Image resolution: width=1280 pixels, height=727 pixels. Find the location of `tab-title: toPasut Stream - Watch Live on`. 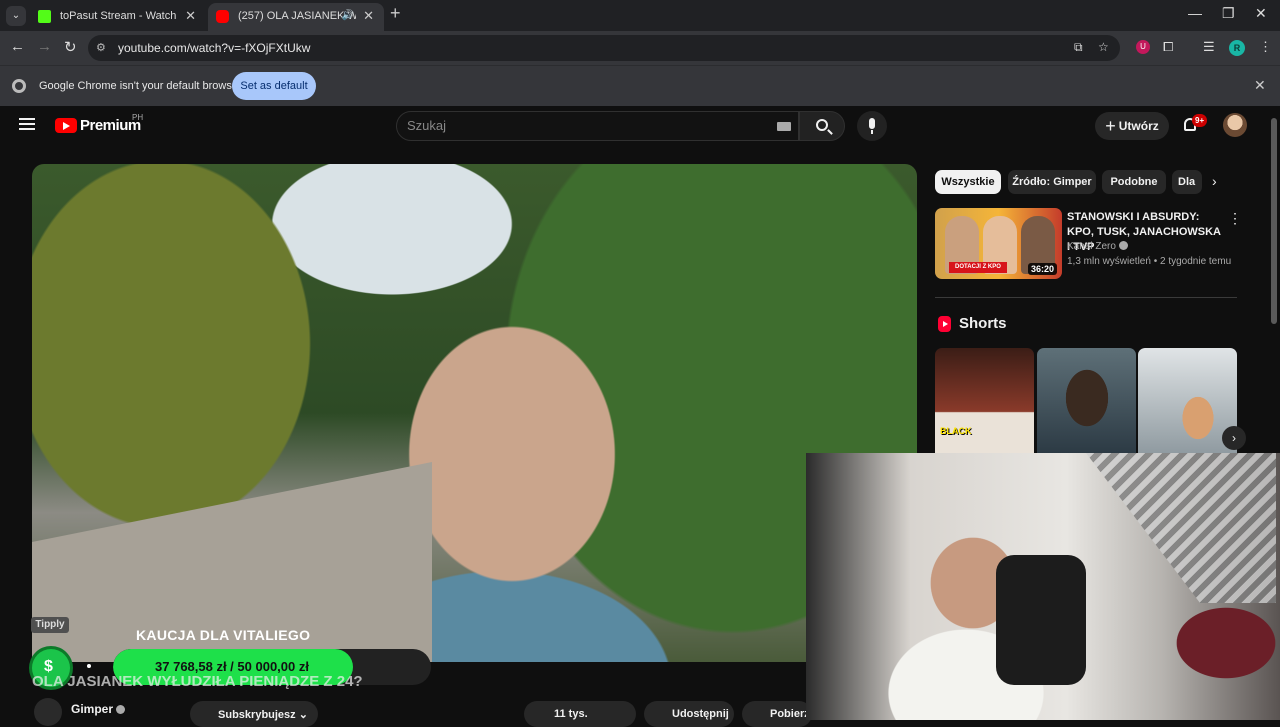

tab-title: toPasut Stream - Watch Live on is located at coordinates (119, 16).